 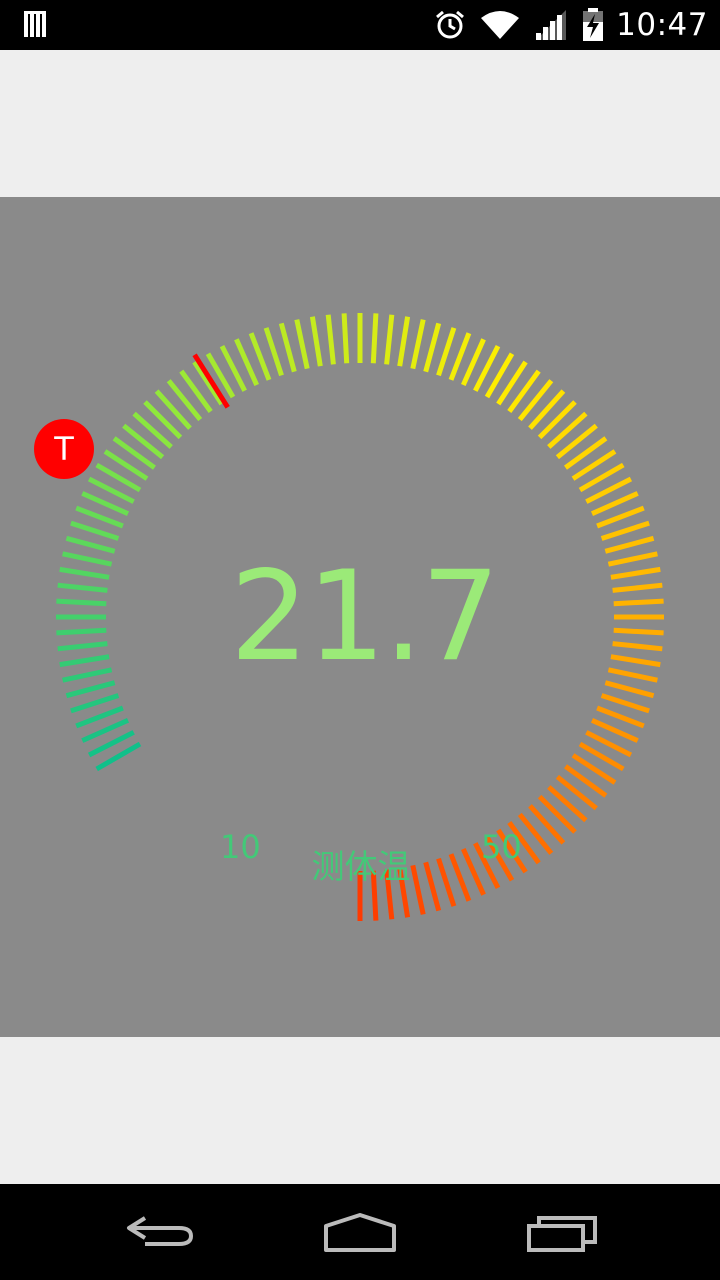 I want to click on home-icon, so click(x=360, y=1232).